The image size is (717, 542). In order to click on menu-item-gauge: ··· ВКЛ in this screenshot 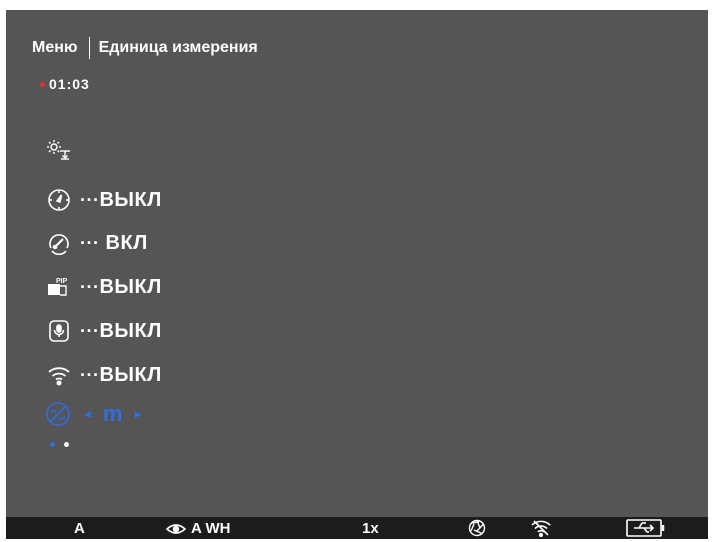, I will do `click(97, 243)`.